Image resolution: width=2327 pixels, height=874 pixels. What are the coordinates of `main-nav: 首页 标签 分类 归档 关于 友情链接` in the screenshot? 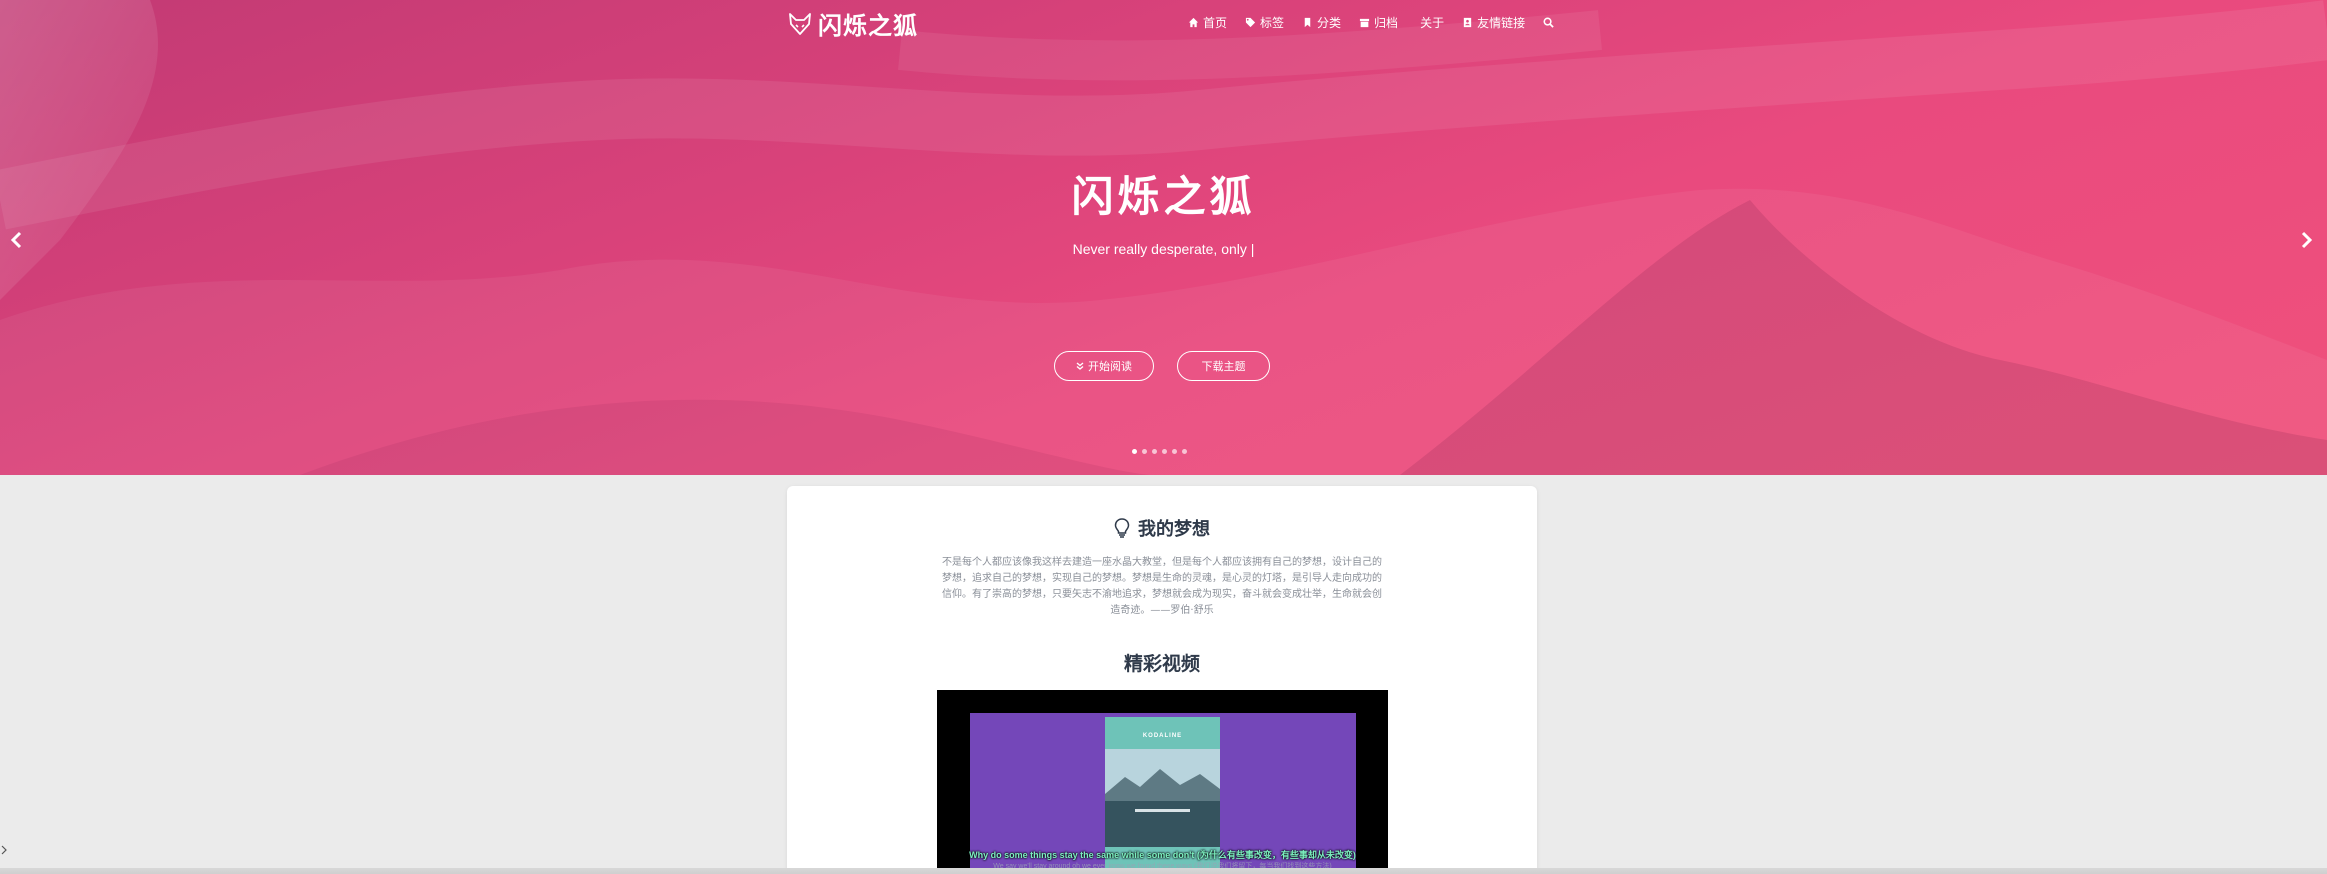 It's located at (1371, 22).